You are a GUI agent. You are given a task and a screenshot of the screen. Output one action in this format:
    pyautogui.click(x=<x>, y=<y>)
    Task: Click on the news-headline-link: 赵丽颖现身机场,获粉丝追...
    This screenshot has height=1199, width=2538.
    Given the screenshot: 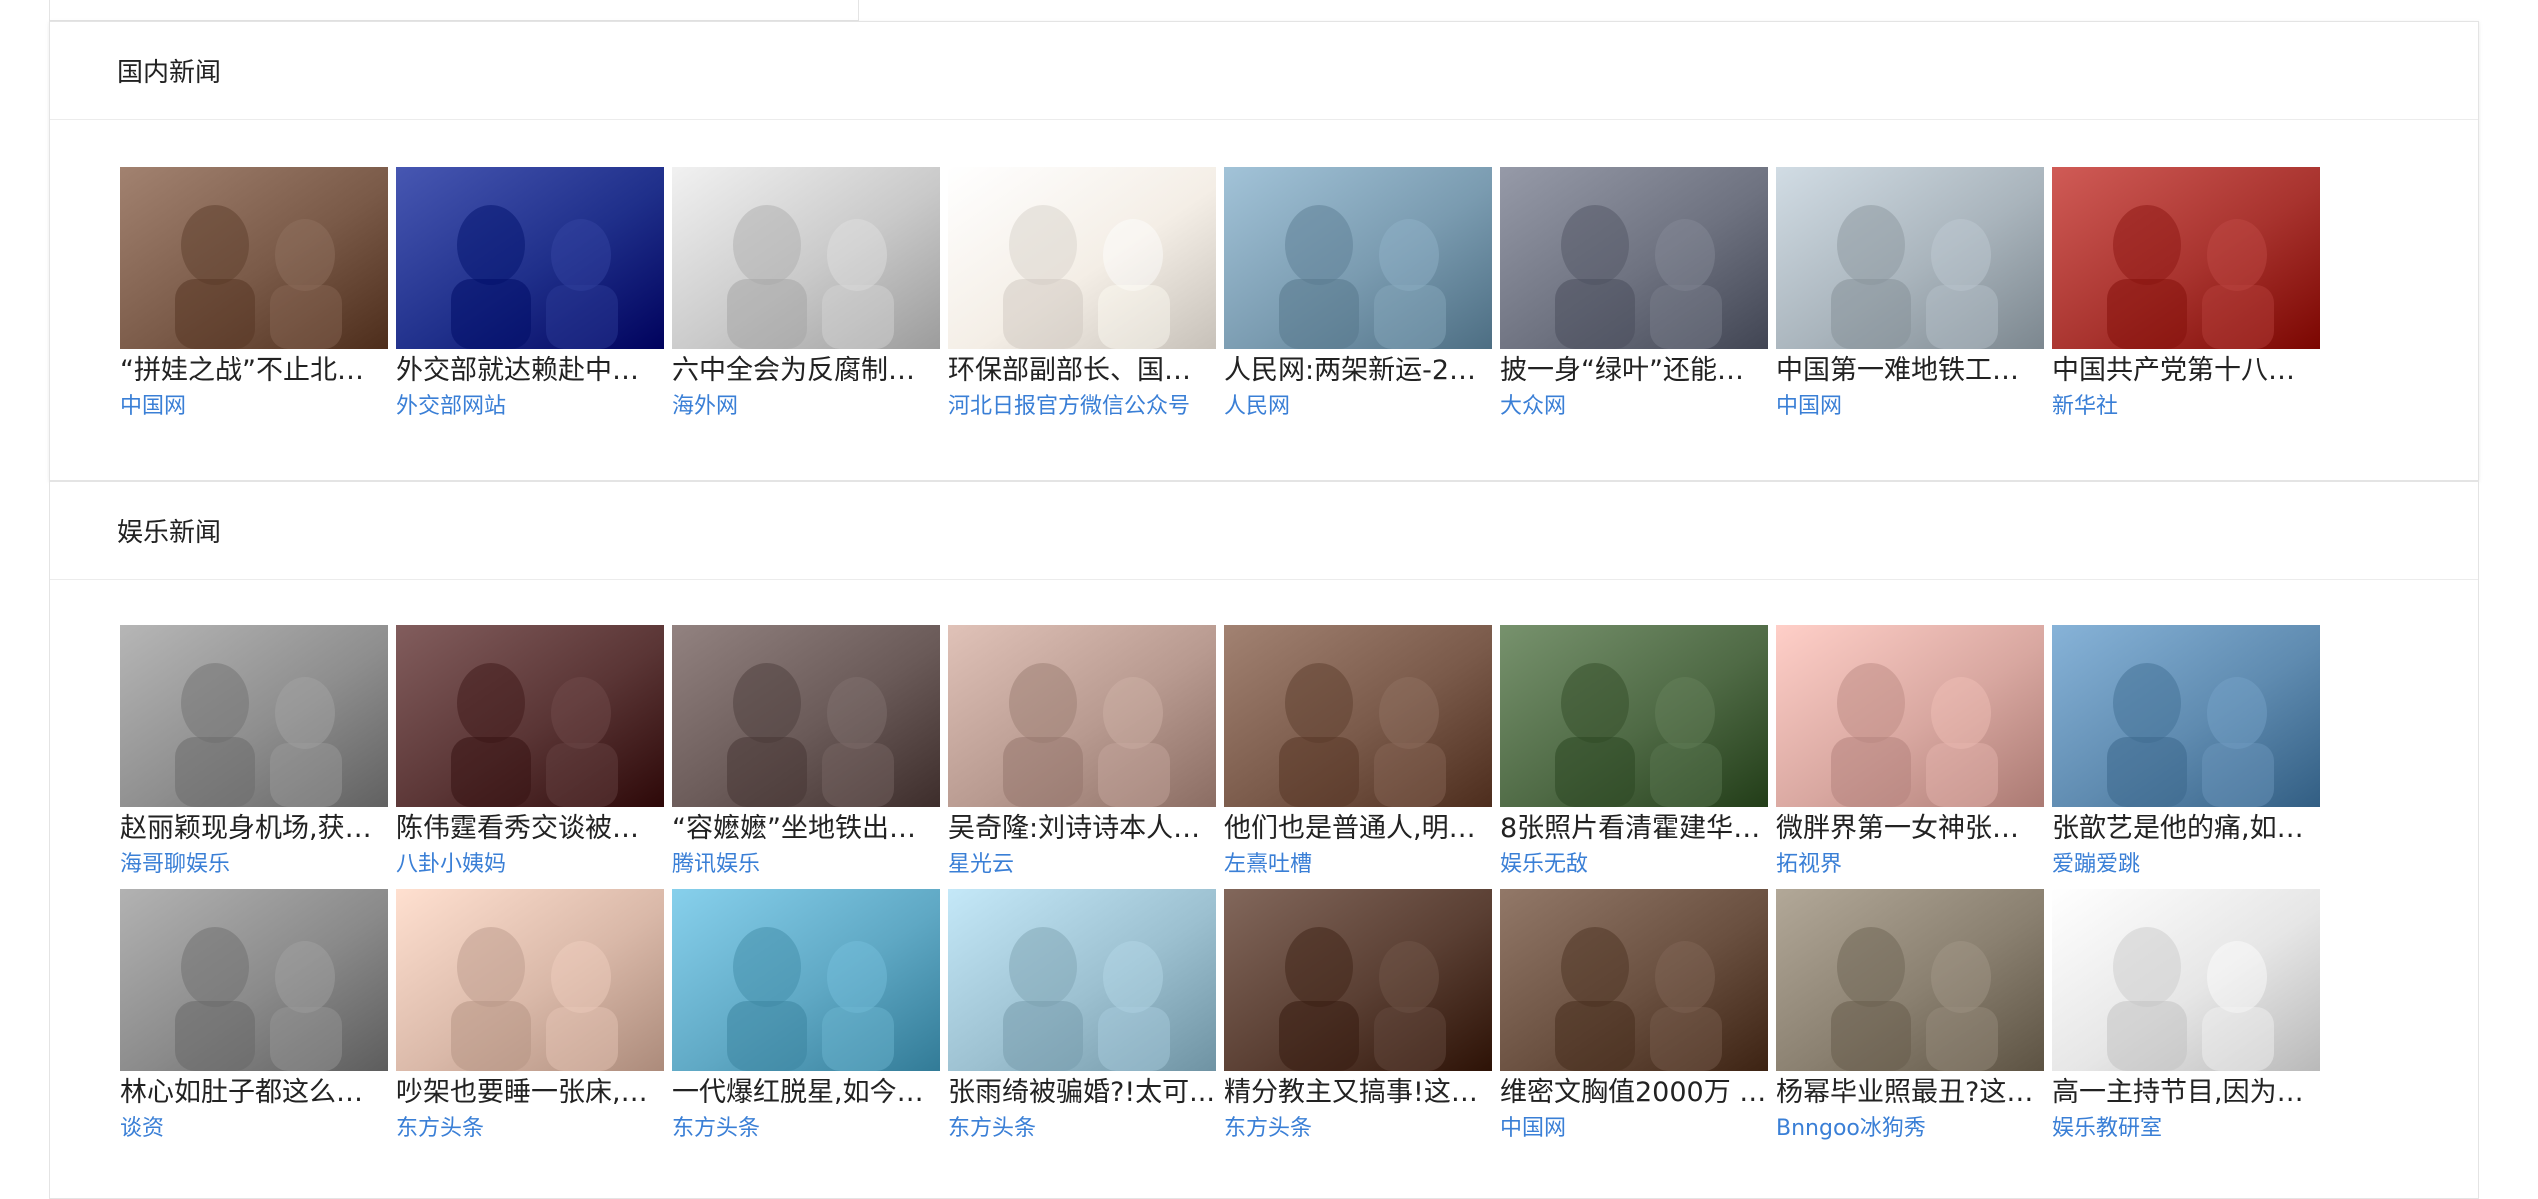 What is the action you would take?
    pyautogui.click(x=254, y=828)
    